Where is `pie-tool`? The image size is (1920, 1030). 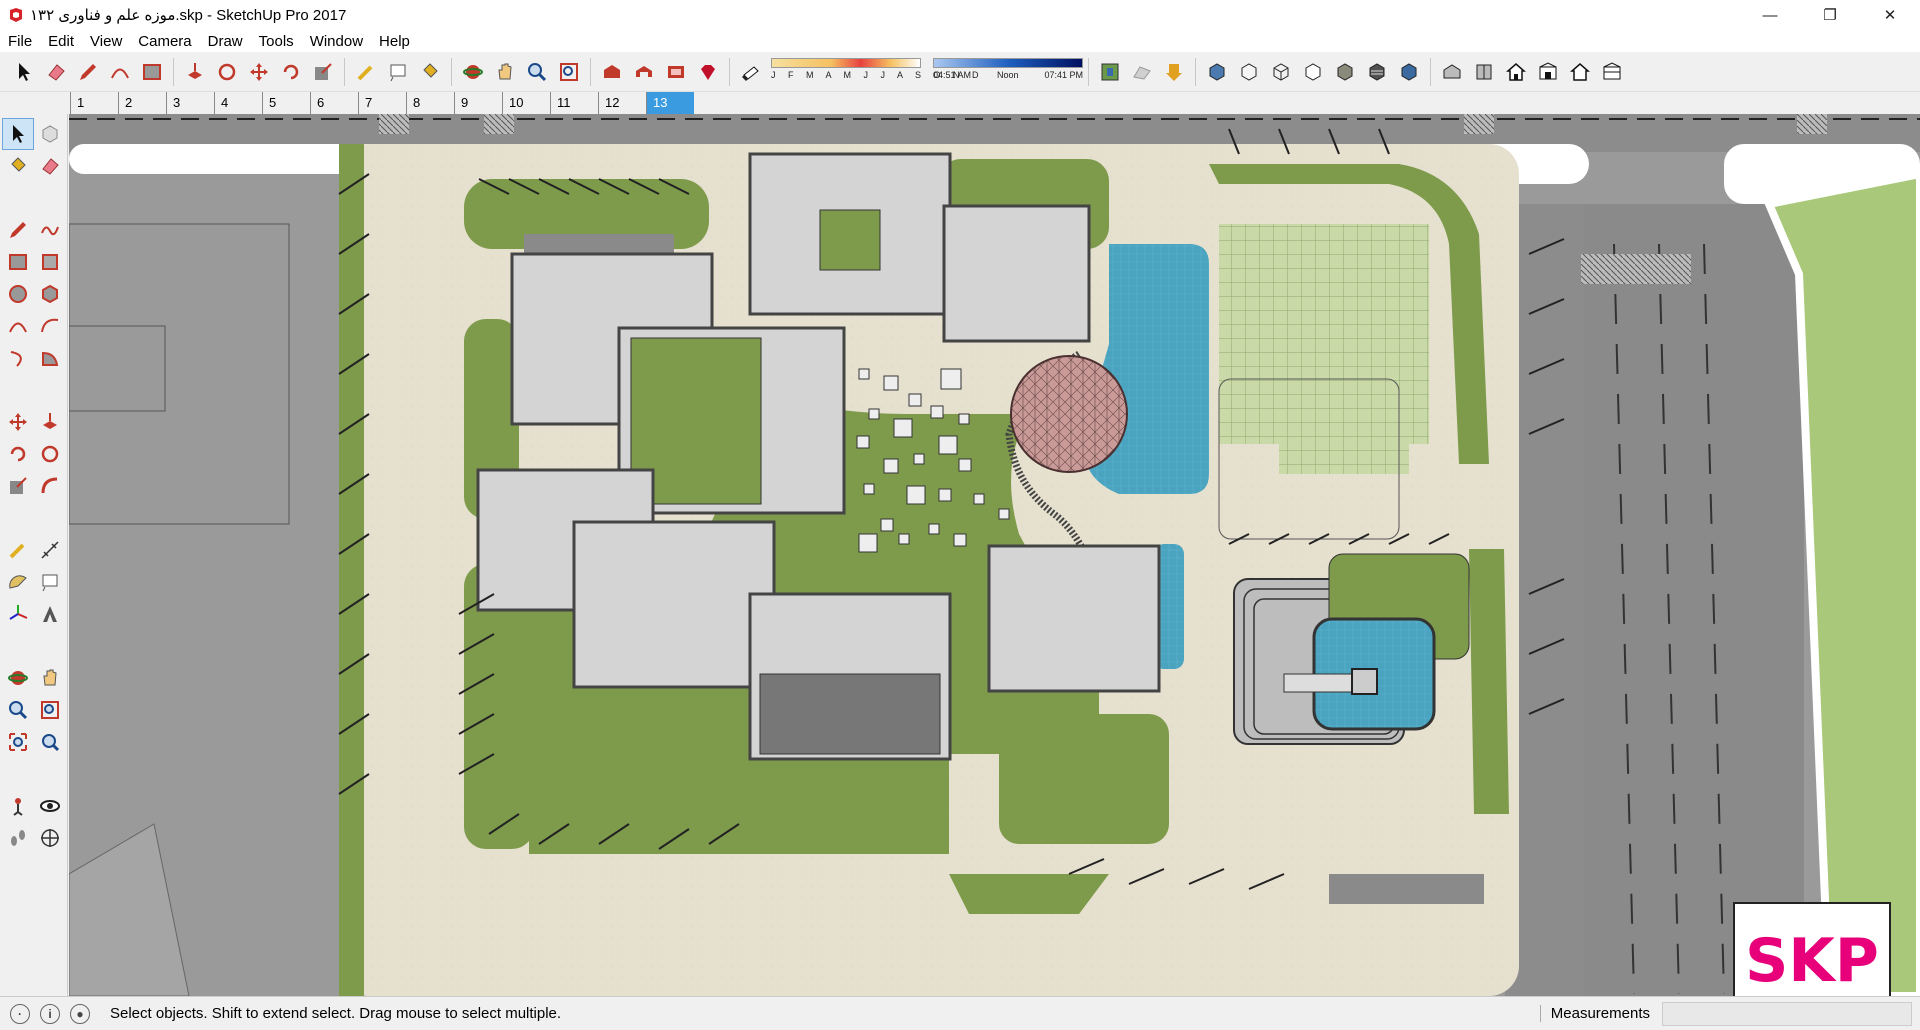
pie-tool is located at coordinates (50, 358).